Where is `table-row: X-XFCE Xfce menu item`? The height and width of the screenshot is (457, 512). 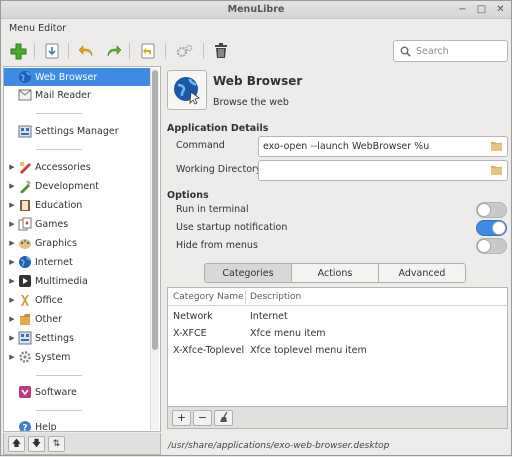
table-row: X-XFCE Xfce menu item is located at coordinates (337, 333).